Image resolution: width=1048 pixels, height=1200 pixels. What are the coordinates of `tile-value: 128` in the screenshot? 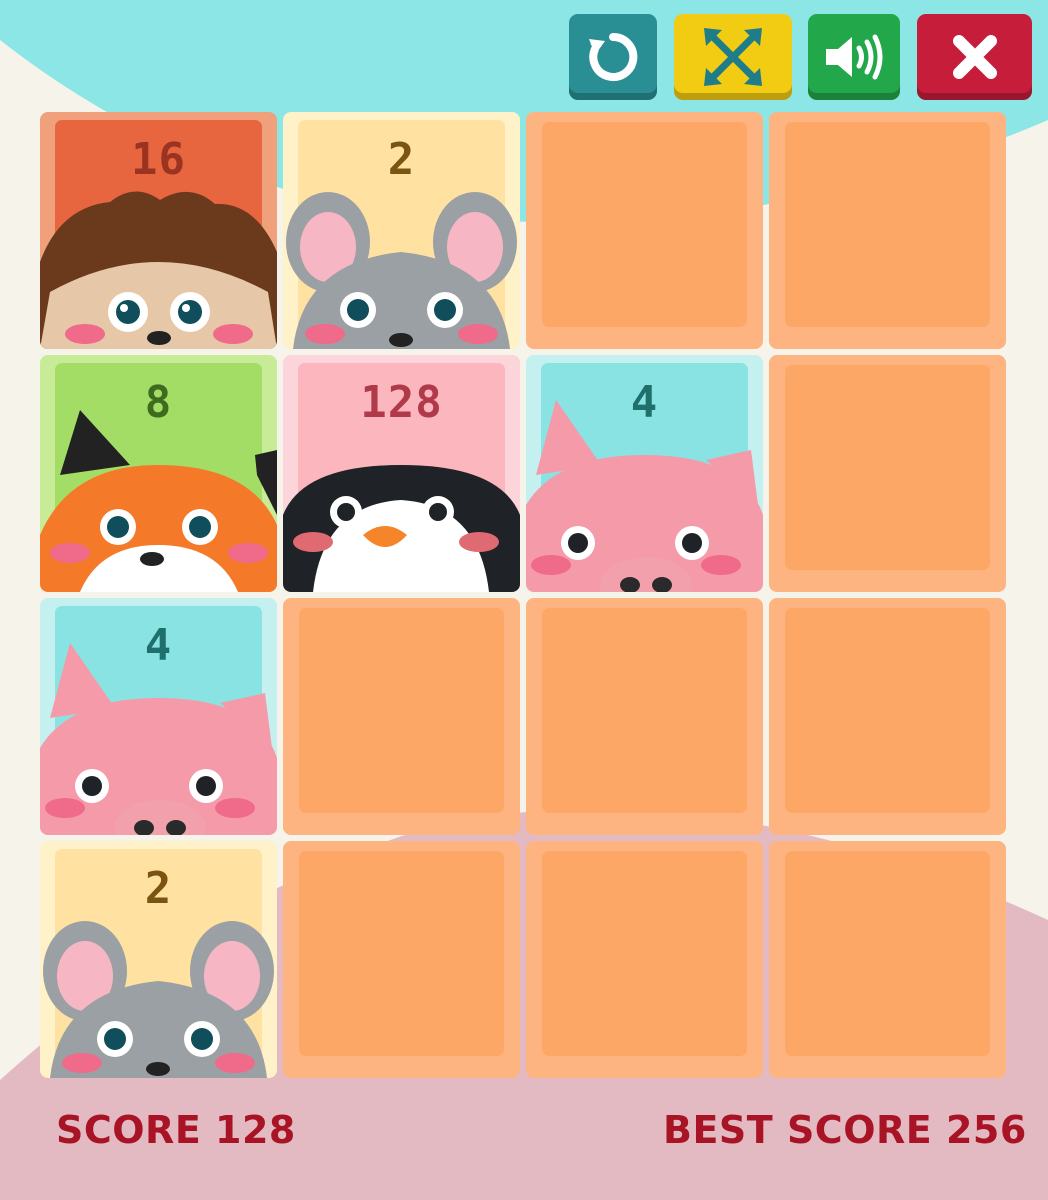 It's located at (401, 402).